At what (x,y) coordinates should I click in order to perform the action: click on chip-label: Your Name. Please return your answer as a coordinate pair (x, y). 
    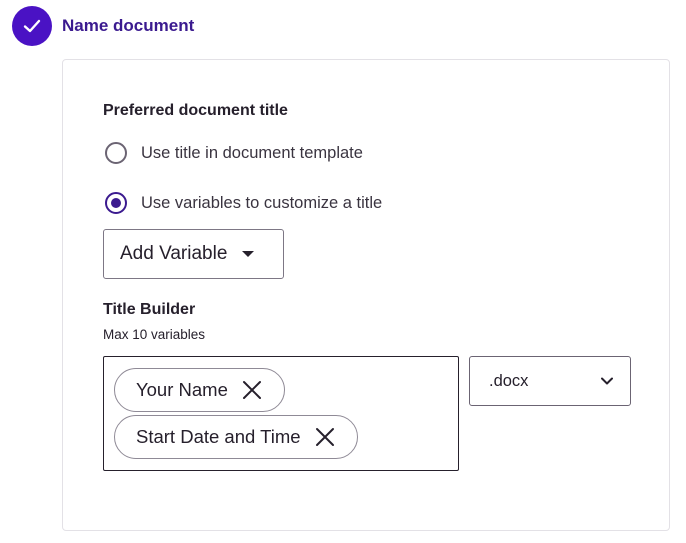
    Looking at the image, I should click on (182, 389).